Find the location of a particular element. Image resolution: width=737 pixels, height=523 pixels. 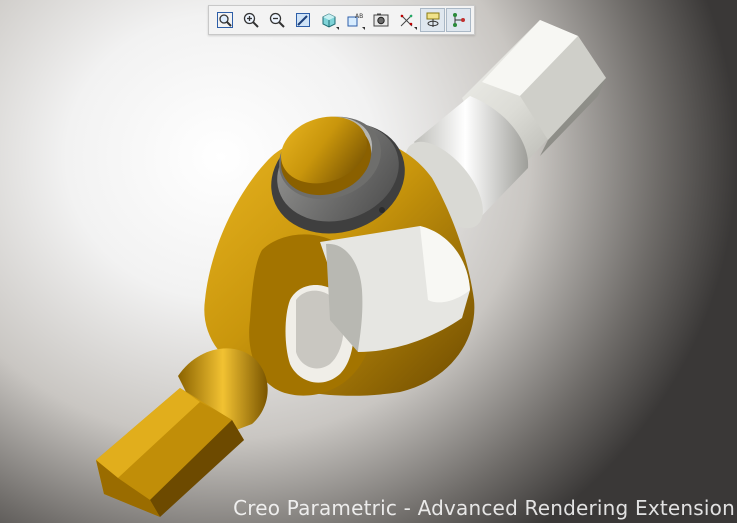

display-style-icon is located at coordinates (328, 20).